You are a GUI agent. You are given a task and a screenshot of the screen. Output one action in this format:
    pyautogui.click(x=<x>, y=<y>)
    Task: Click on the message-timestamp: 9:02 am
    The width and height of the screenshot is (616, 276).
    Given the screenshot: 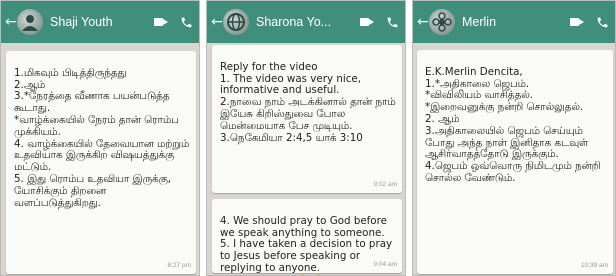 What is the action you would take?
    pyautogui.click(x=385, y=185)
    